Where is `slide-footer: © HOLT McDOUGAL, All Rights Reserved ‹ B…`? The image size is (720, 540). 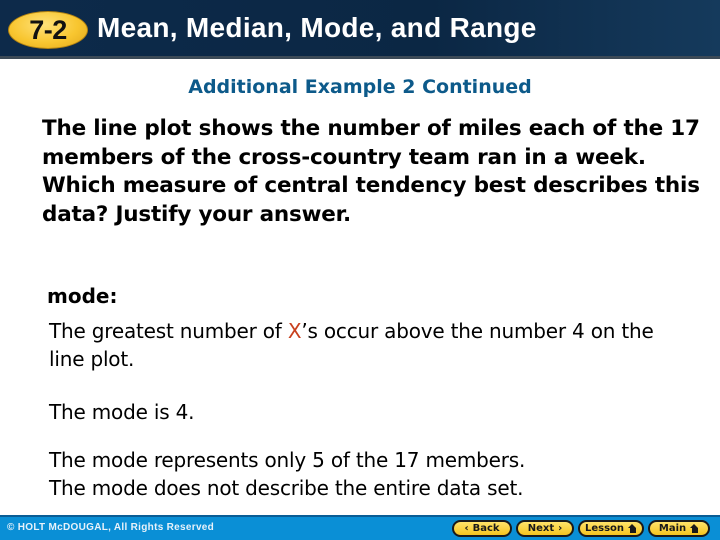
slide-footer: © HOLT McDOUGAL, All Rights Reserved ‹ B… is located at coordinates (360, 527).